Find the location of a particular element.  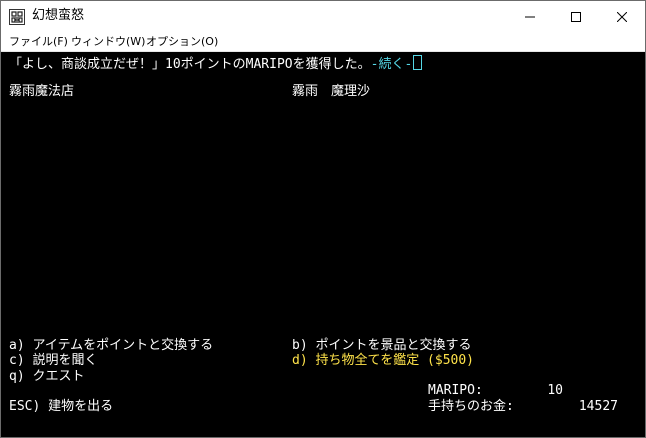

window-title: 幻想蛮怒 is located at coordinates (58, 15).